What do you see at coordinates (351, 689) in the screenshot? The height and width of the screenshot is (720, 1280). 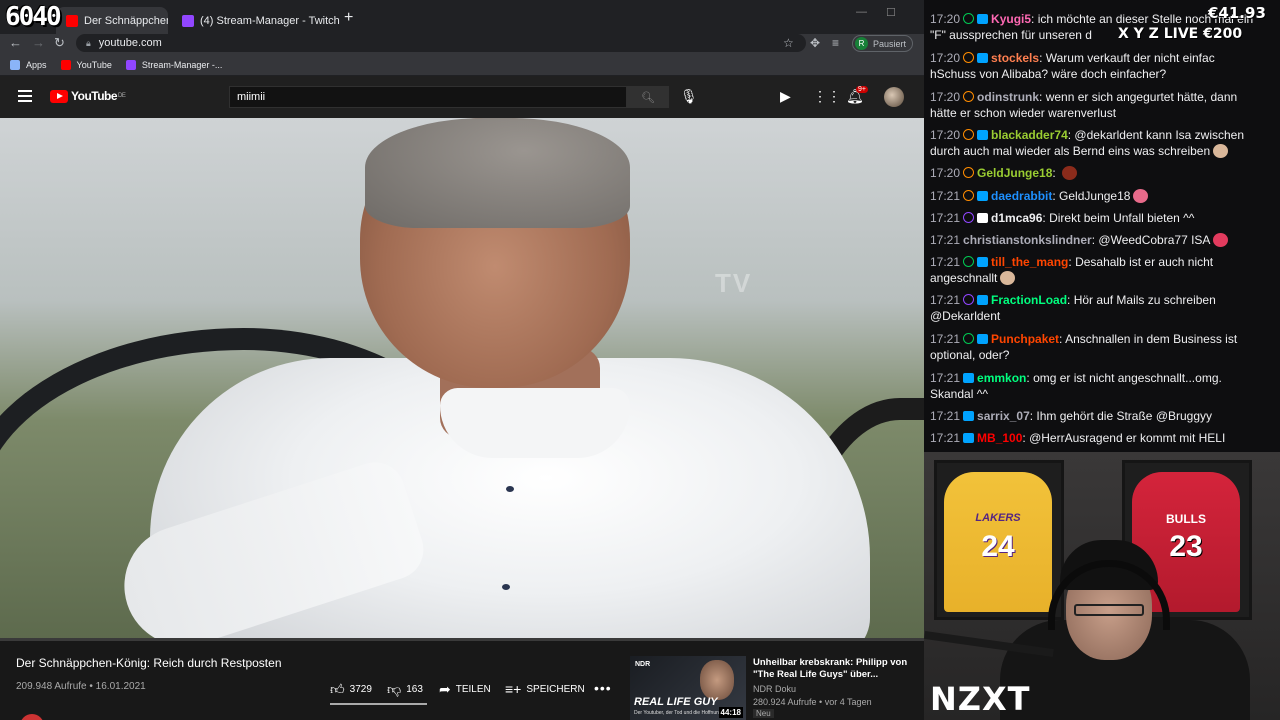 I see `like-button: 👍︎ 3729` at bounding box center [351, 689].